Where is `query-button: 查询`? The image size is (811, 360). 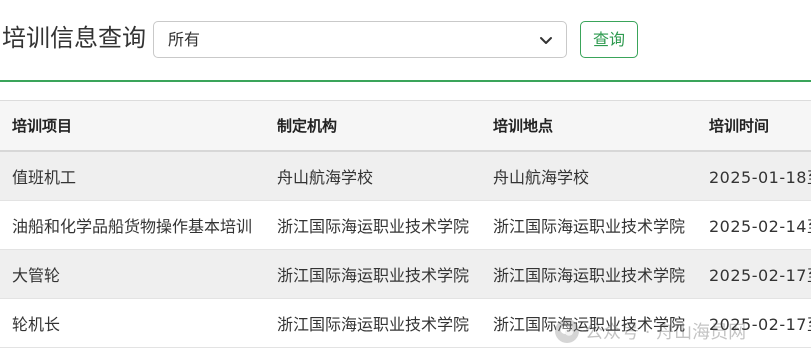 query-button: 查询 is located at coordinates (609, 39).